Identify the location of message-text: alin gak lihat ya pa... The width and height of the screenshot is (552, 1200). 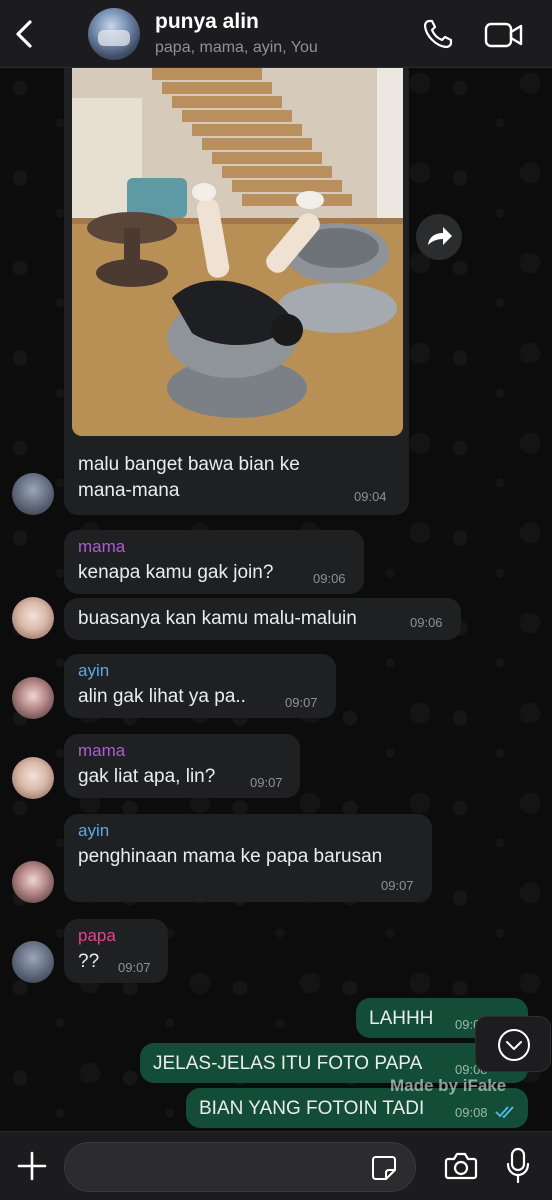
(162, 696).